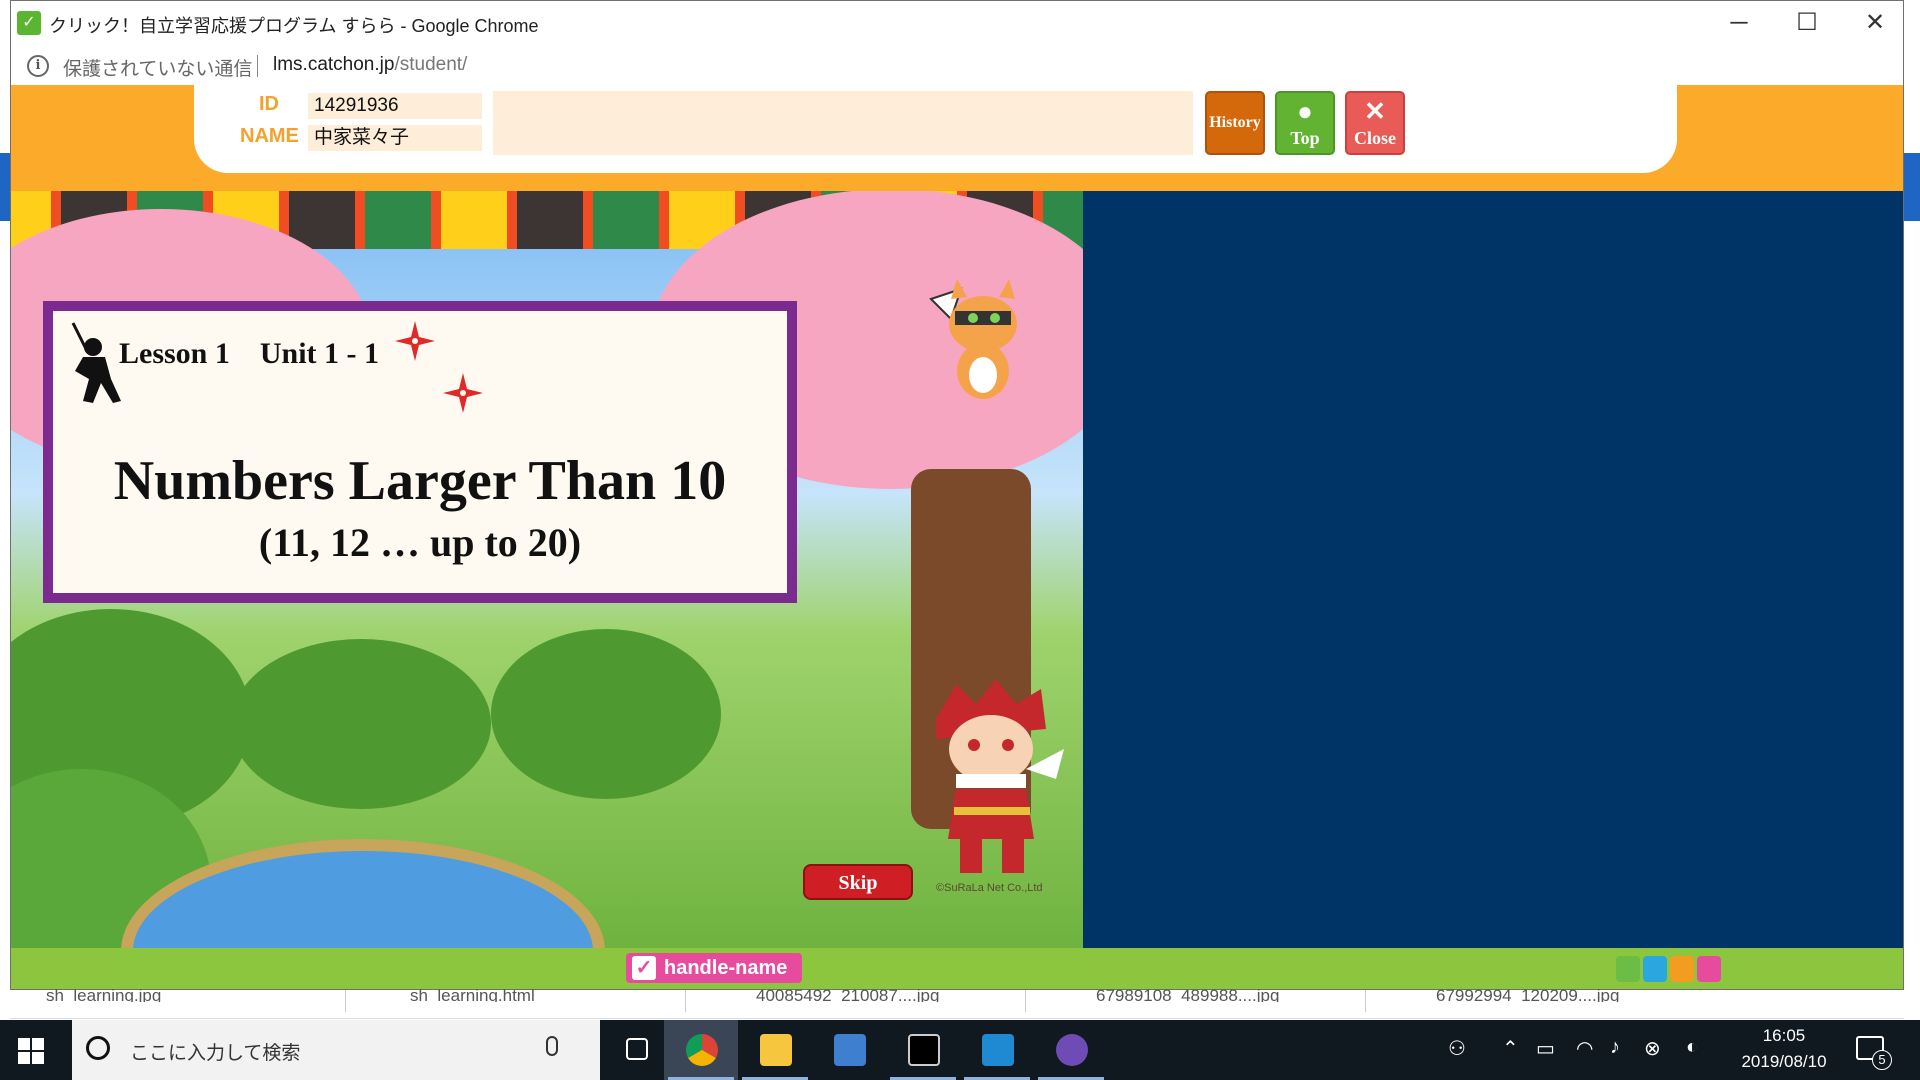 Image resolution: width=1920 pixels, height=1080 pixels. I want to click on close-button-label: Close, so click(1375, 138).